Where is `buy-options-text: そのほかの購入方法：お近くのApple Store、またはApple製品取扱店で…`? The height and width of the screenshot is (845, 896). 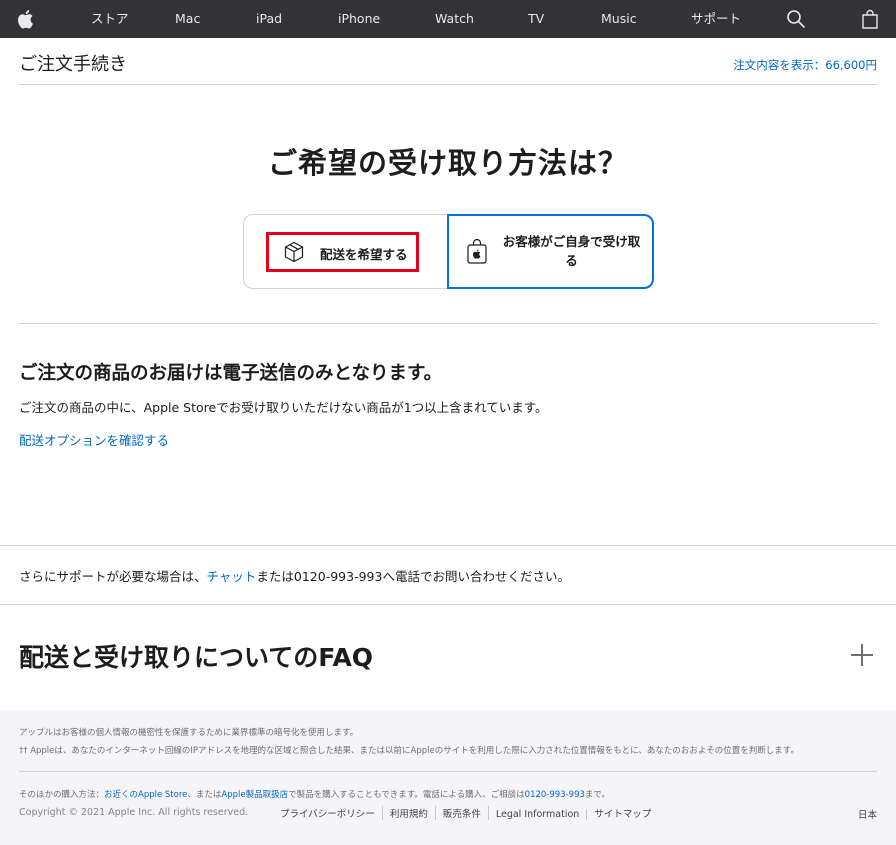 buy-options-text: そのほかの購入方法：お近くのApple Store、またはApple製品取扱店で… is located at coordinates (314, 794).